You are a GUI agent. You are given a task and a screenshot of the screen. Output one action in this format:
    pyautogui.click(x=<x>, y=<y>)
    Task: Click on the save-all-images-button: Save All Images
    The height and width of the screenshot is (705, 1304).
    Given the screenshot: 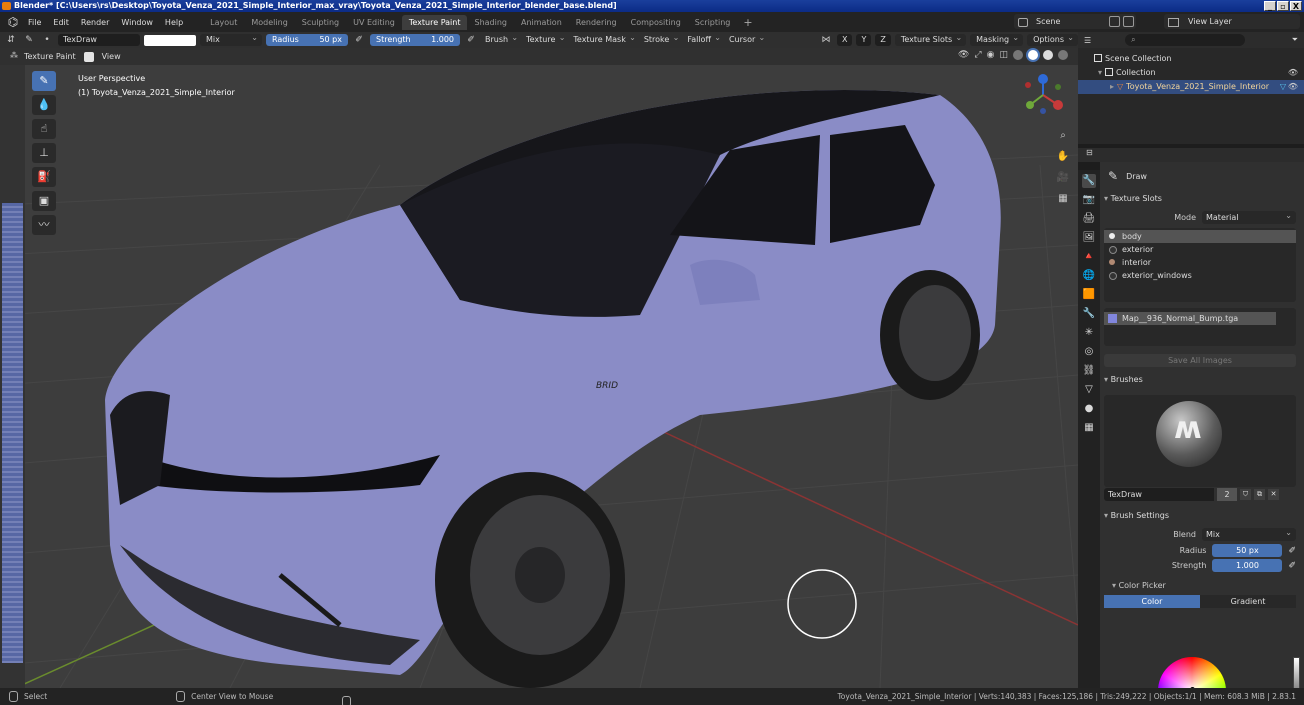 What is the action you would take?
    pyautogui.click(x=1200, y=360)
    